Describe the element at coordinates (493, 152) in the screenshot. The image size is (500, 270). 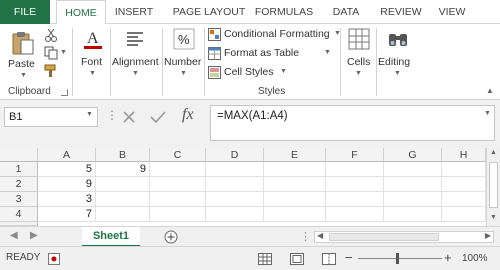
I see `scroll-up-icon: ▲` at that location.